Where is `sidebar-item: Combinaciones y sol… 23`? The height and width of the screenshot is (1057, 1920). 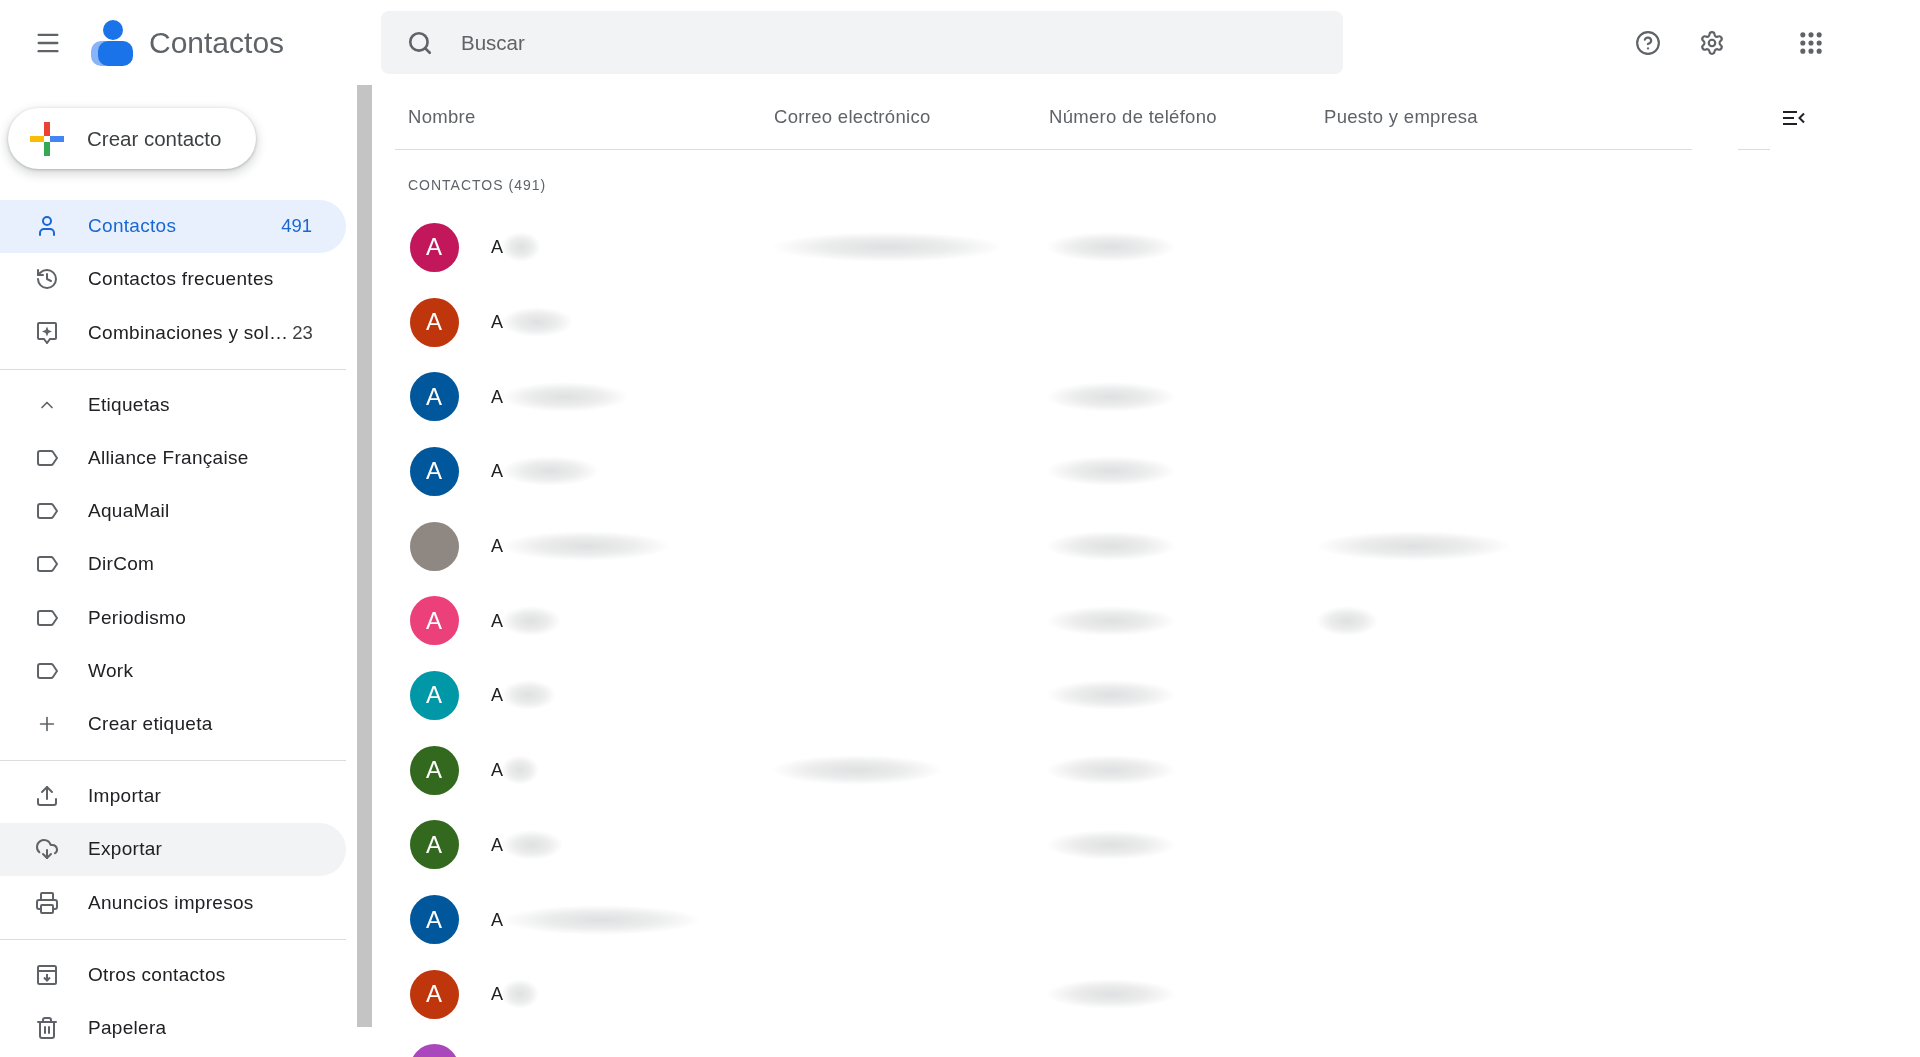 sidebar-item: Combinaciones y sol… 23 is located at coordinates (173, 333).